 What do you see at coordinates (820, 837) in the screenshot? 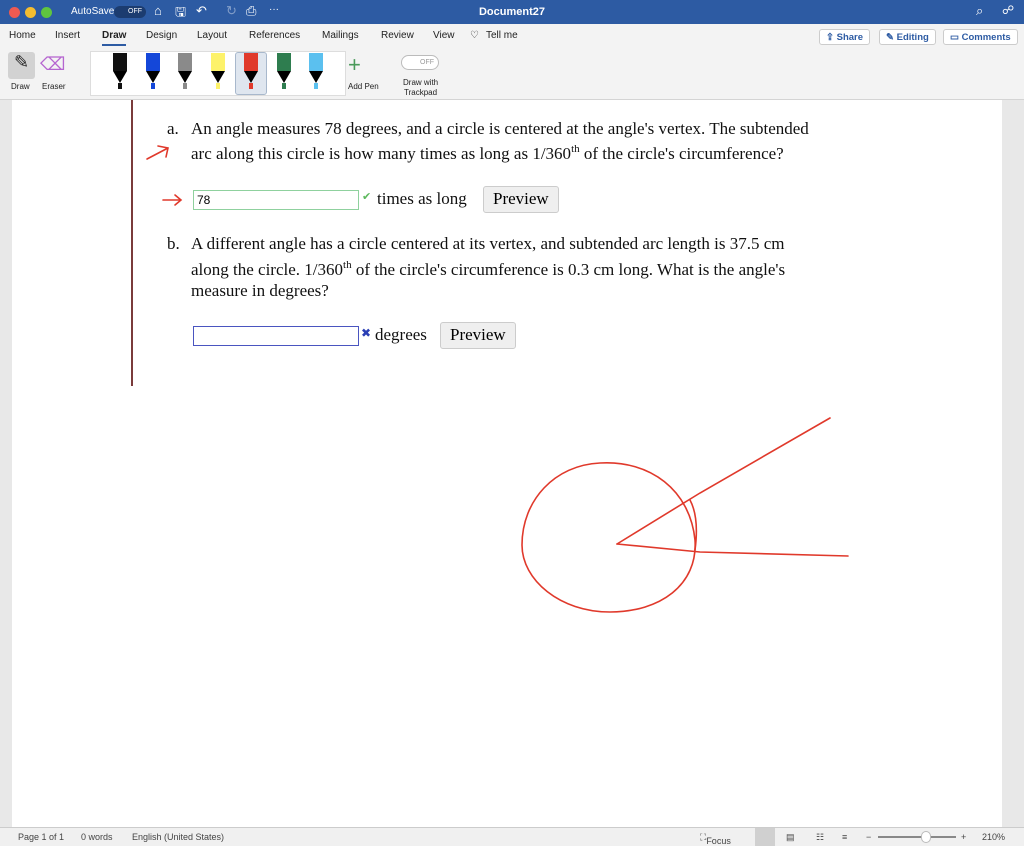
I see `outline-view-button: ☷` at bounding box center [820, 837].